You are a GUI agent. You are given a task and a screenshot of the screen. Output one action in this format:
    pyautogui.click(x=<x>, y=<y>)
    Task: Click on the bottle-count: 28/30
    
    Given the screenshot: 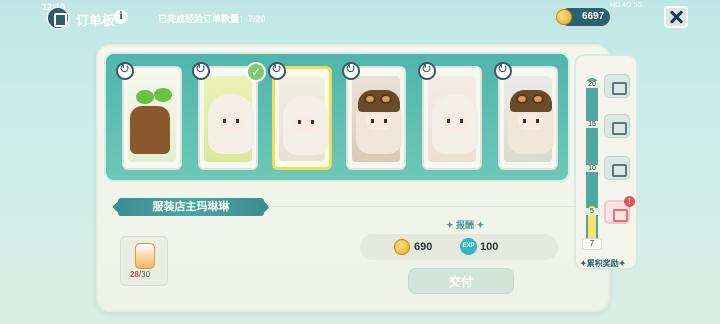 What is the action you would take?
    pyautogui.click(x=140, y=274)
    